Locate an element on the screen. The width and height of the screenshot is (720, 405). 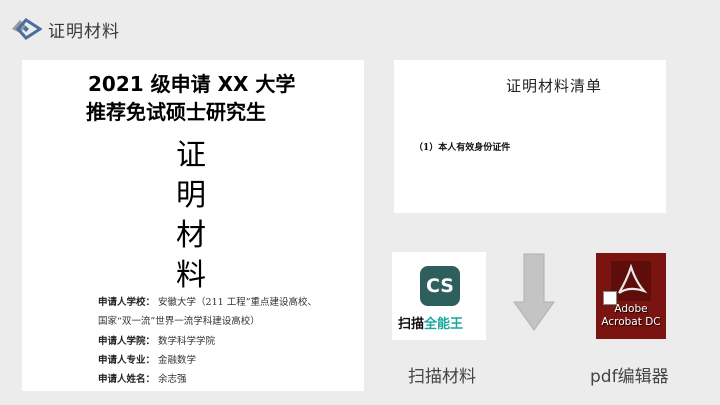
checklist-card: 证明材料清单 （1）本人有效身份证件 is located at coordinates (530, 136).